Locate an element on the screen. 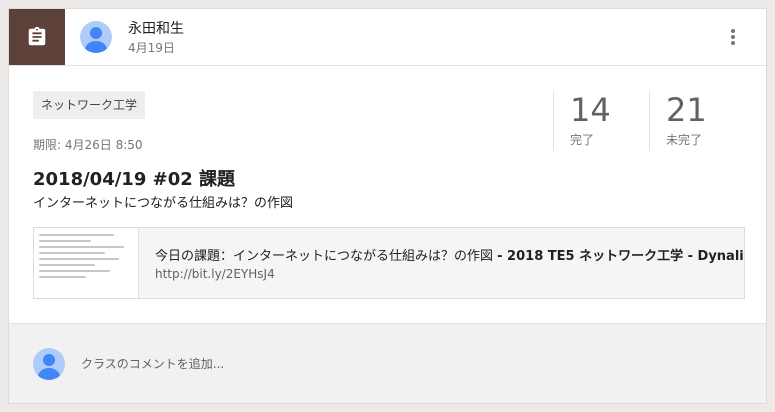 The height and width of the screenshot is (412, 775). notdone-label: 未完了 is located at coordinates (684, 140).